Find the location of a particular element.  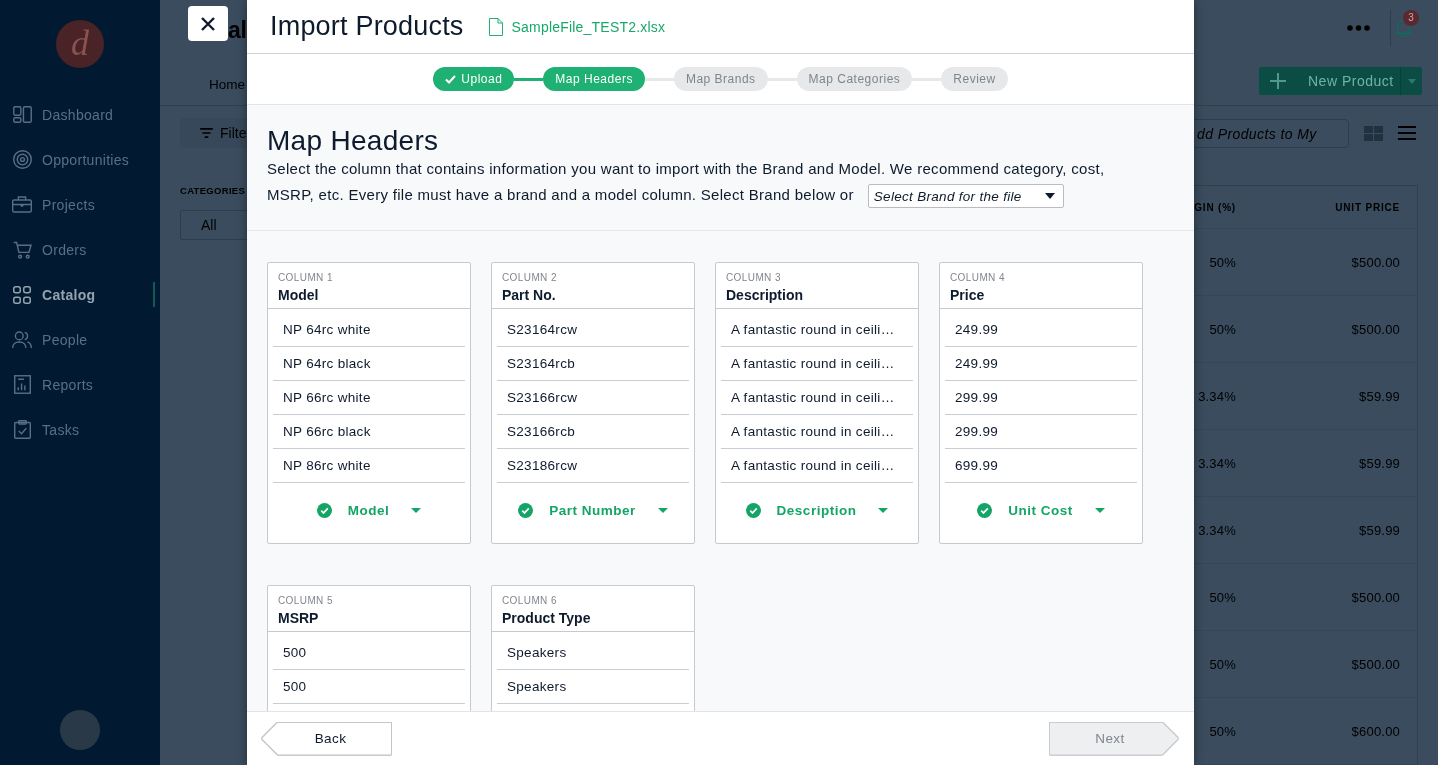

clipboard-check-icon is located at coordinates (22, 429).